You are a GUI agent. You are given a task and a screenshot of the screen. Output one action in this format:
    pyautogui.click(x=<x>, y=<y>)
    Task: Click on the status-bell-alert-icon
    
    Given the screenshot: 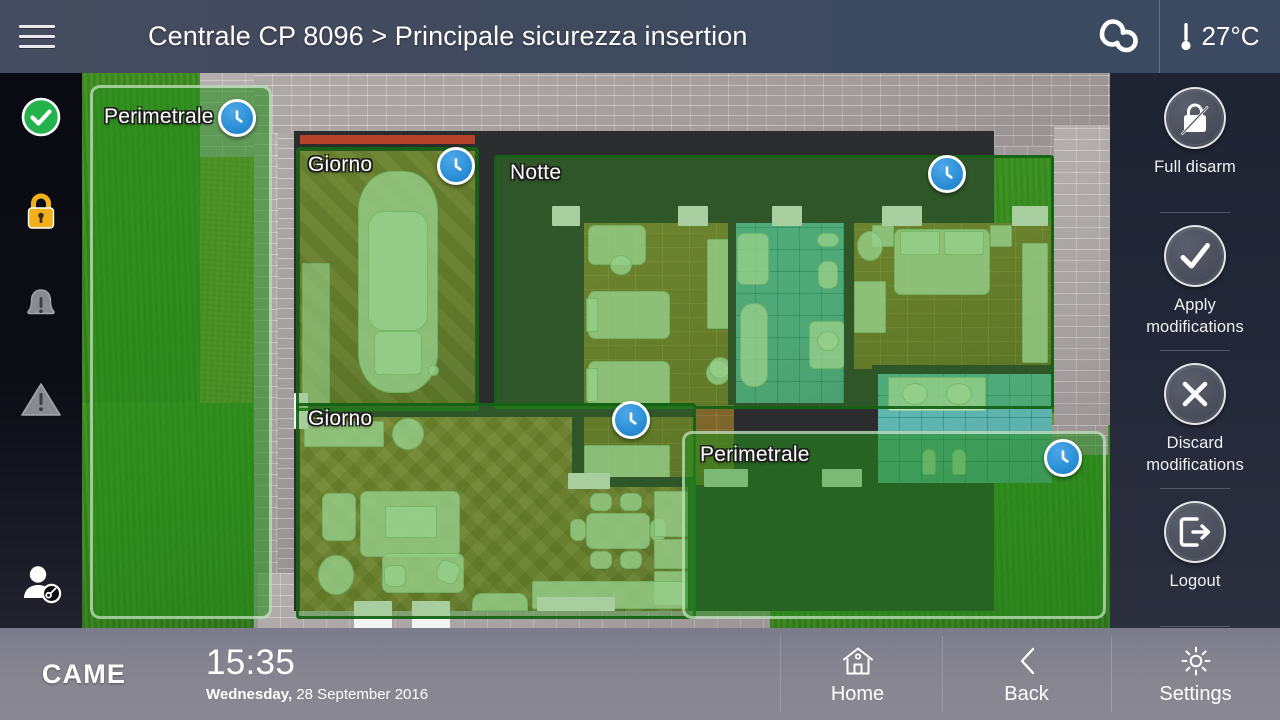 What is the action you would take?
    pyautogui.click(x=41, y=305)
    